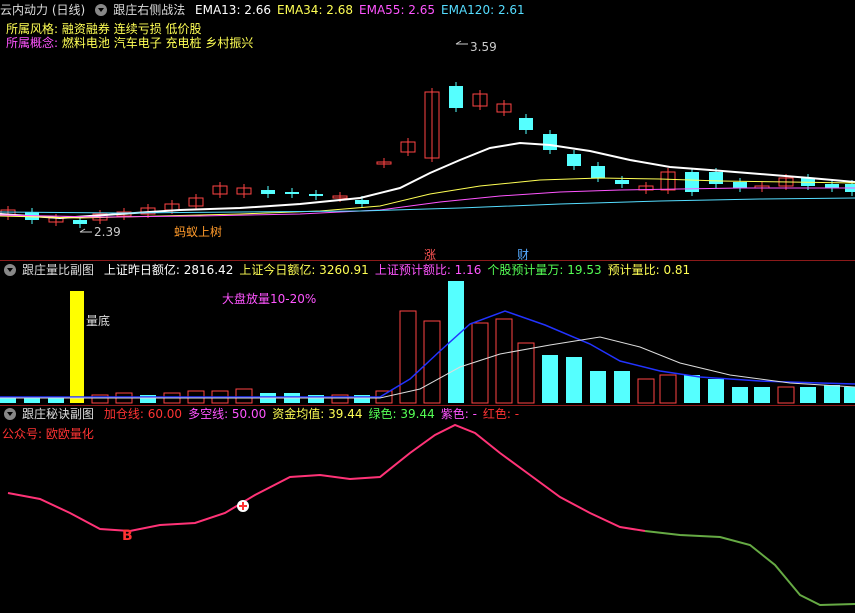 The width and height of the screenshot is (855, 613). I want to click on volume-value-4: 预计量比: 0.81, so click(649, 270).